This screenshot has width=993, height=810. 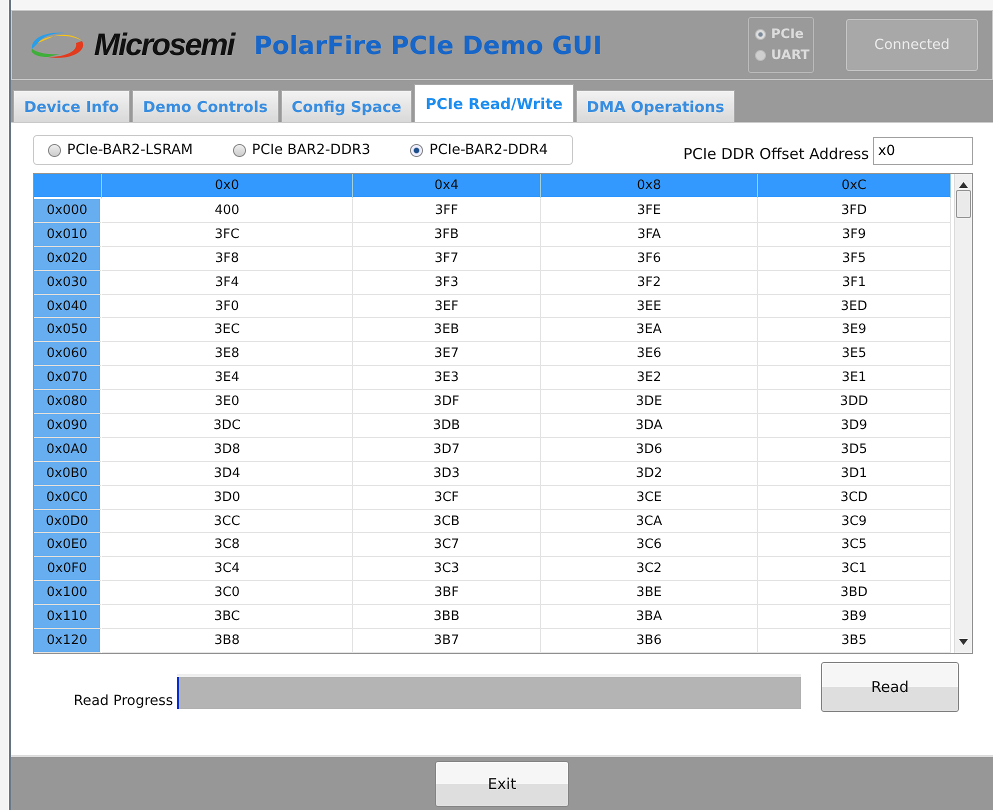 What do you see at coordinates (854, 498) in the screenshot?
I see `table-cell: 3CD` at bounding box center [854, 498].